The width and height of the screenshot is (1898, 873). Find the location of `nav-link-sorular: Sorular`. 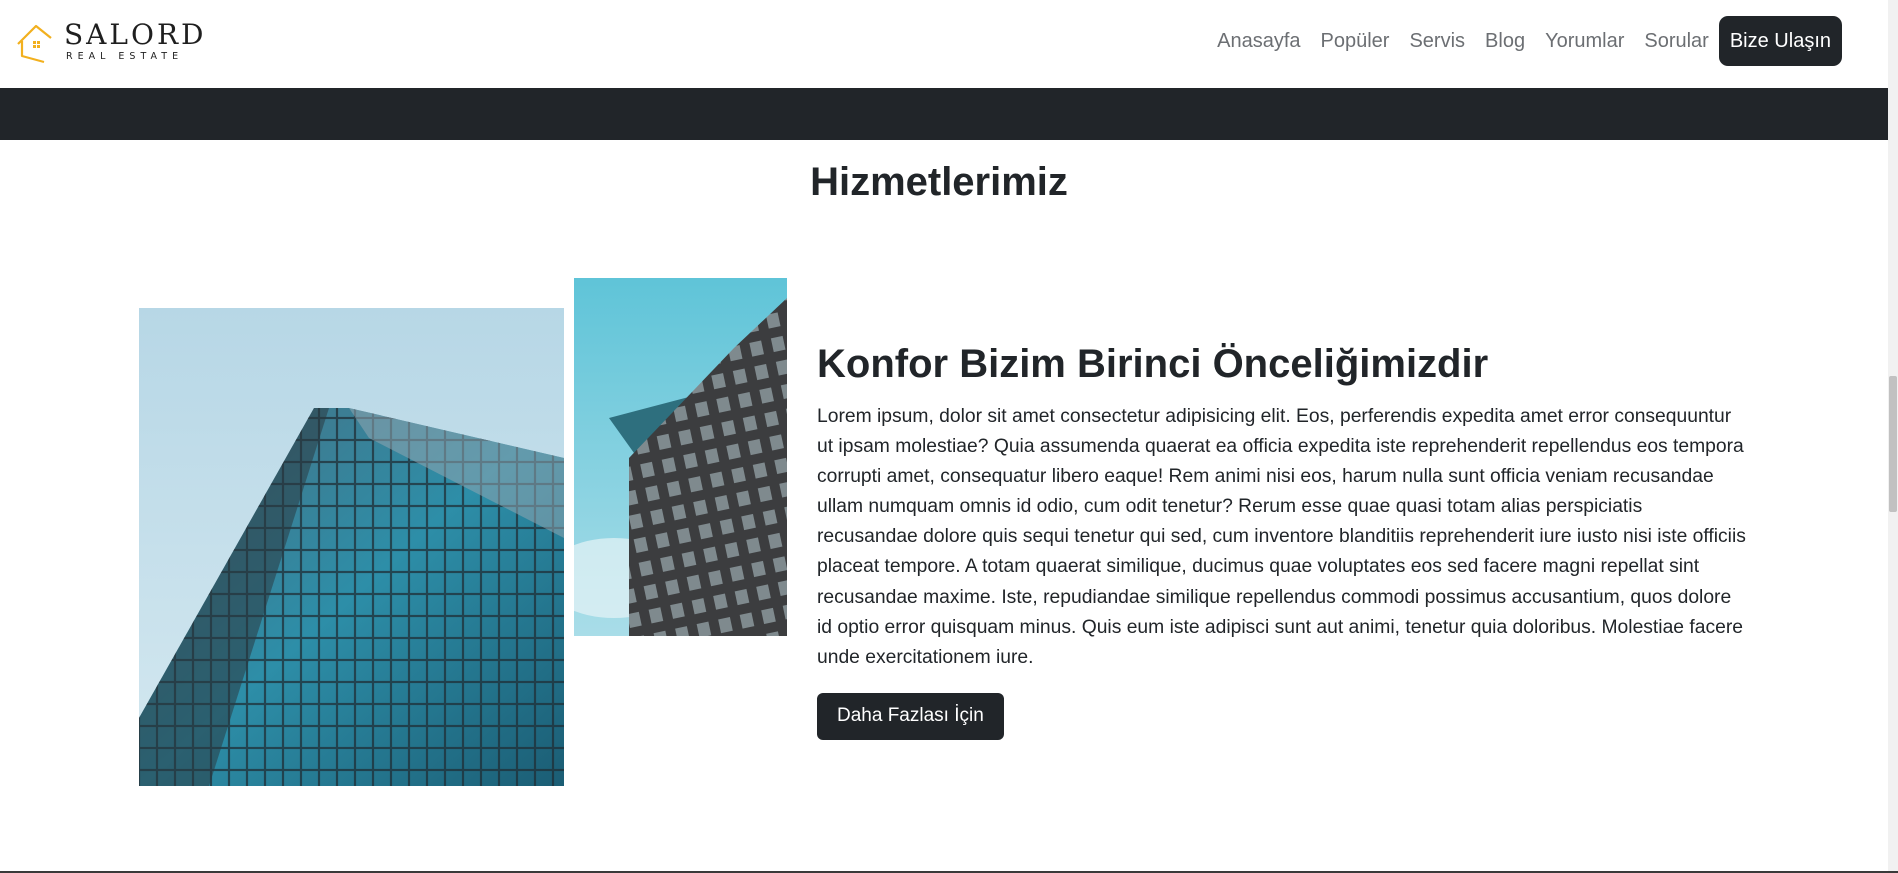

nav-link-sorular: Sorular is located at coordinates (1676, 41).